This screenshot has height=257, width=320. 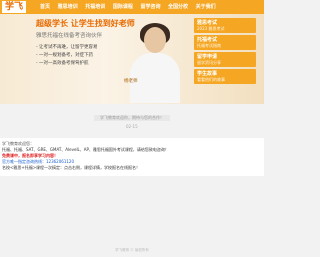 I want to click on side-card-title: 学生故事, so click(x=207, y=74).